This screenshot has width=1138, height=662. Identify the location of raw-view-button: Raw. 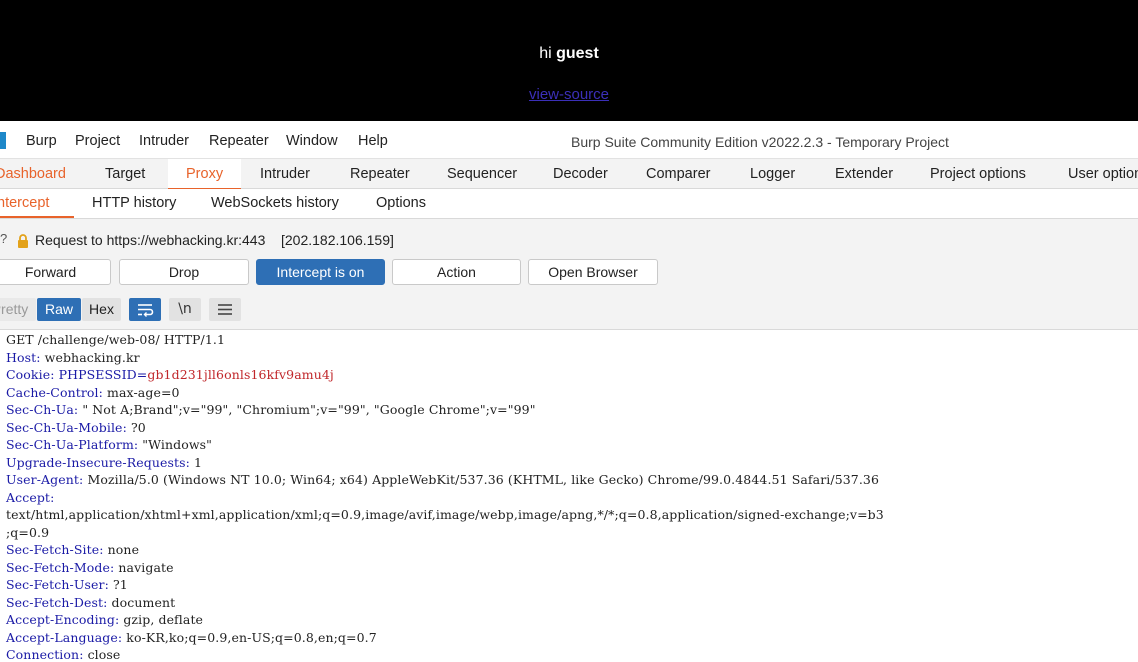
(59, 309).